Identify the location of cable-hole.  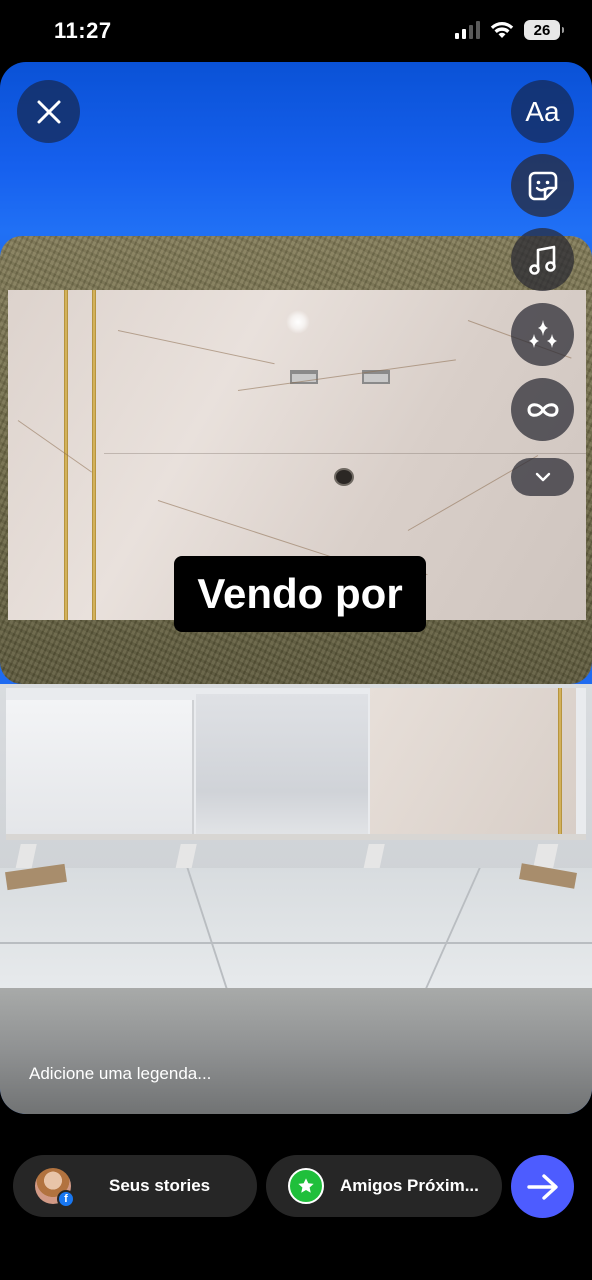
(344, 477).